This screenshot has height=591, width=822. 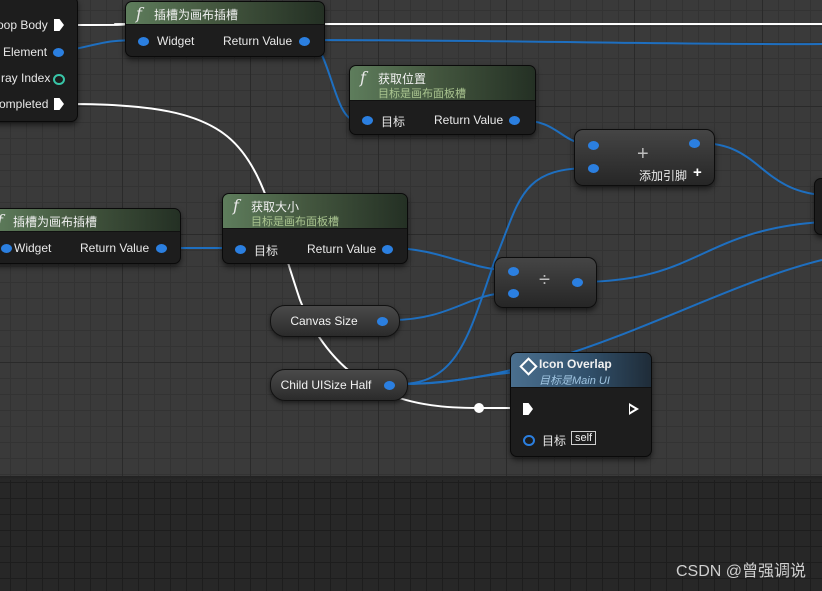 I want to click on cast-to-canvas-slot-node-top: f 插槽为画布插槽 Widget Return Value, so click(x=225, y=29).